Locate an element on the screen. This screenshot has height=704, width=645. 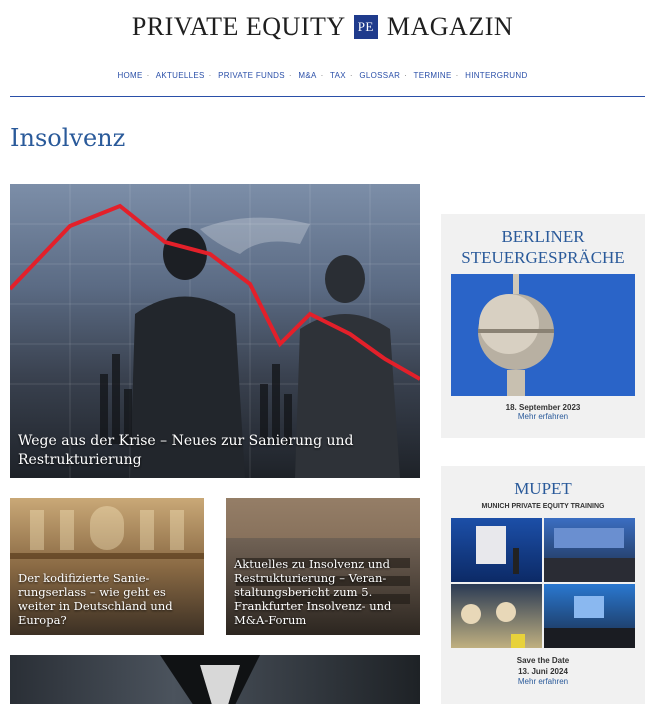
event-date: 18. September 2023 is located at coordinates (543, 407).